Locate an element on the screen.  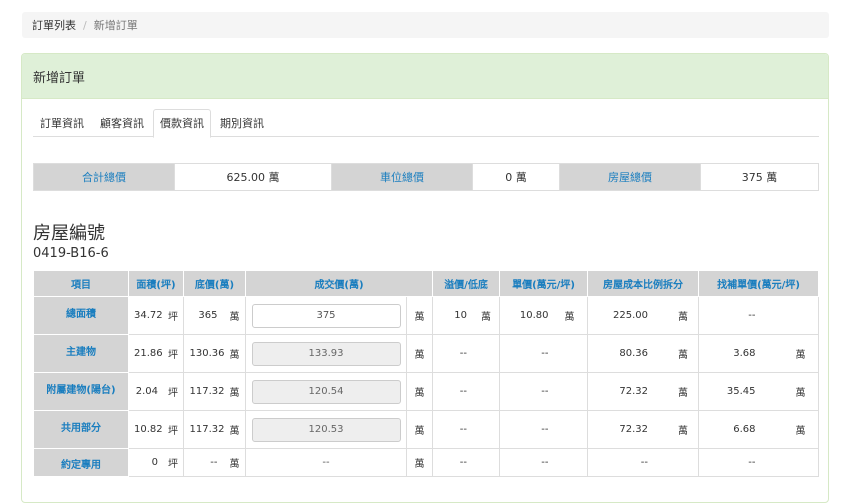
cost-split-cell-number: -- is located at coordinates (644, 462).